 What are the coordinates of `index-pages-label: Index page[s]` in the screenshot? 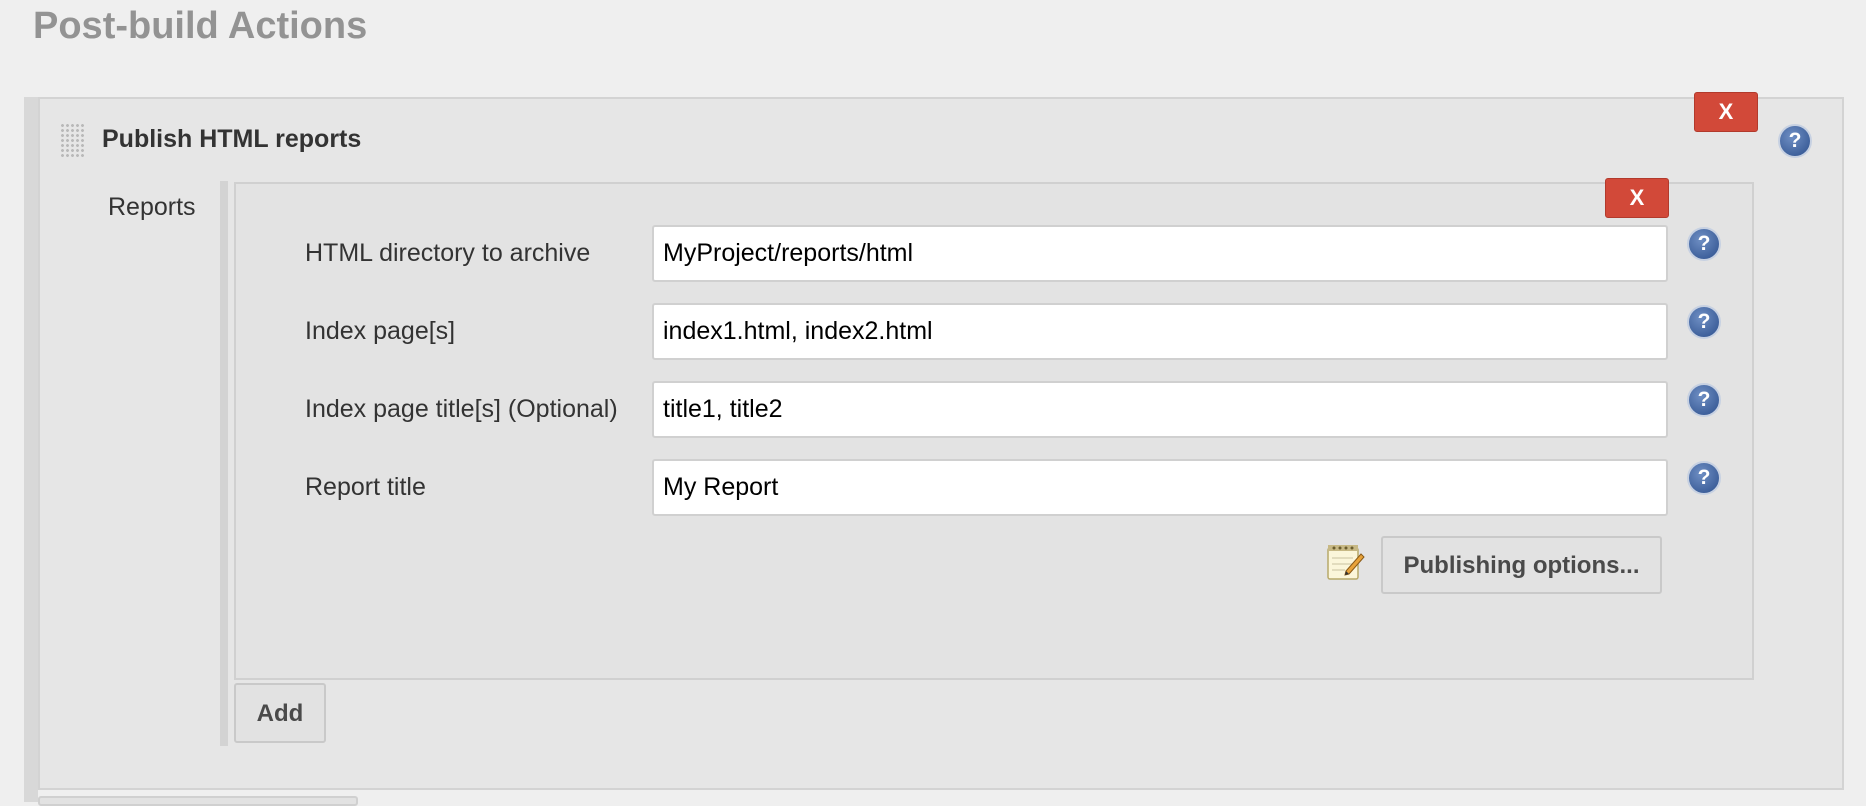 It's located at (380, 331).